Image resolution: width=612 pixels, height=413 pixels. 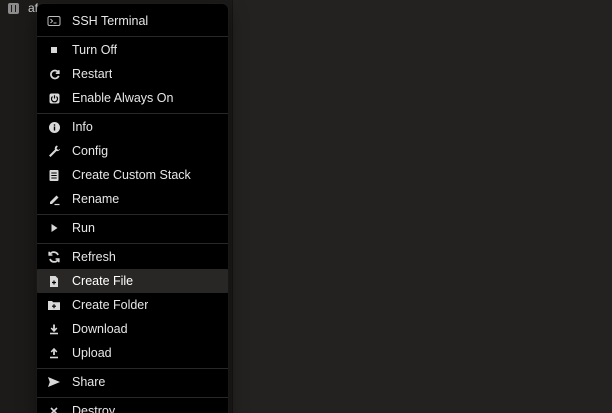 What do you see at coordinates (110, 305) in the screenshot?
I see `menu-item-label: Create Folder` at bounding box center [110, 305].